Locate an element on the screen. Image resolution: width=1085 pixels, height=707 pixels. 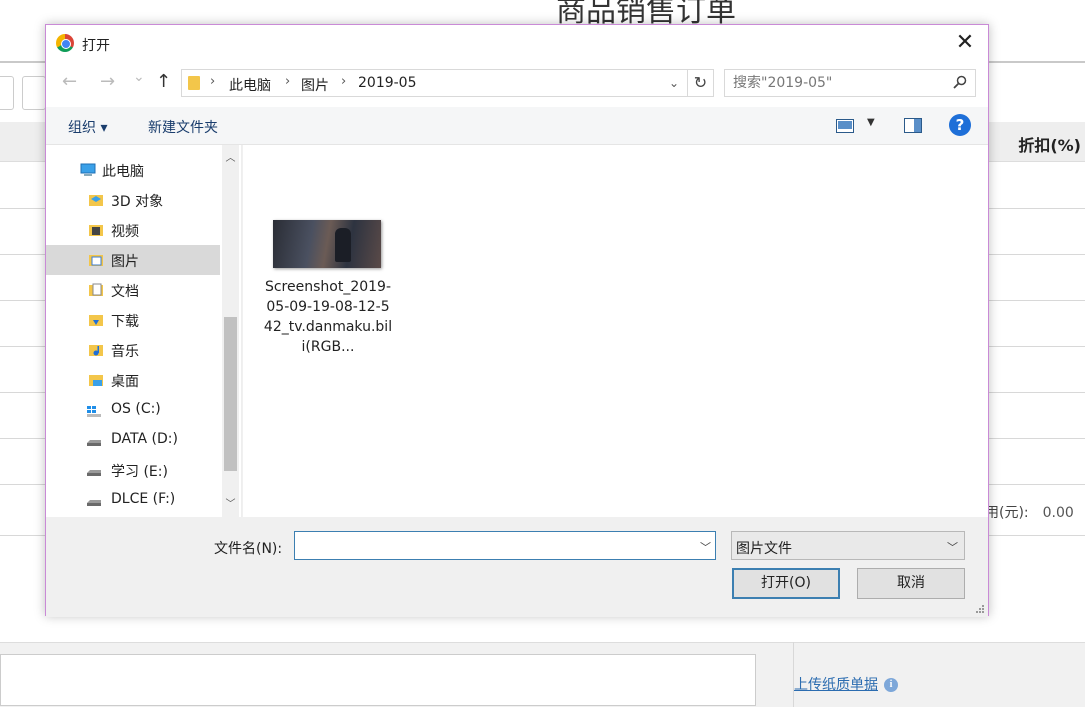
filename-dropdown-chevron-icon: ﹀ is located at coordinates (705, 547).